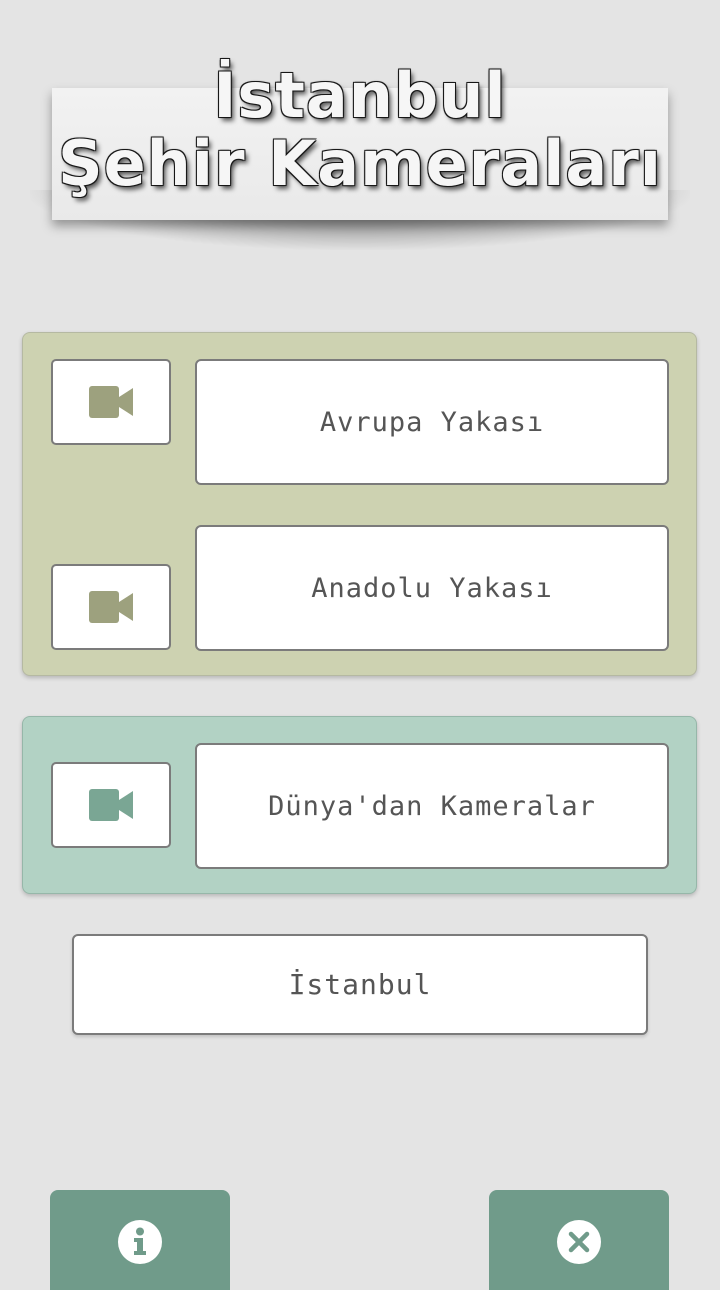 Image resolution: width=720 pixels, height=1290 pixels. I want to click on istanbul-button: İstanbul, so click(360, 984).